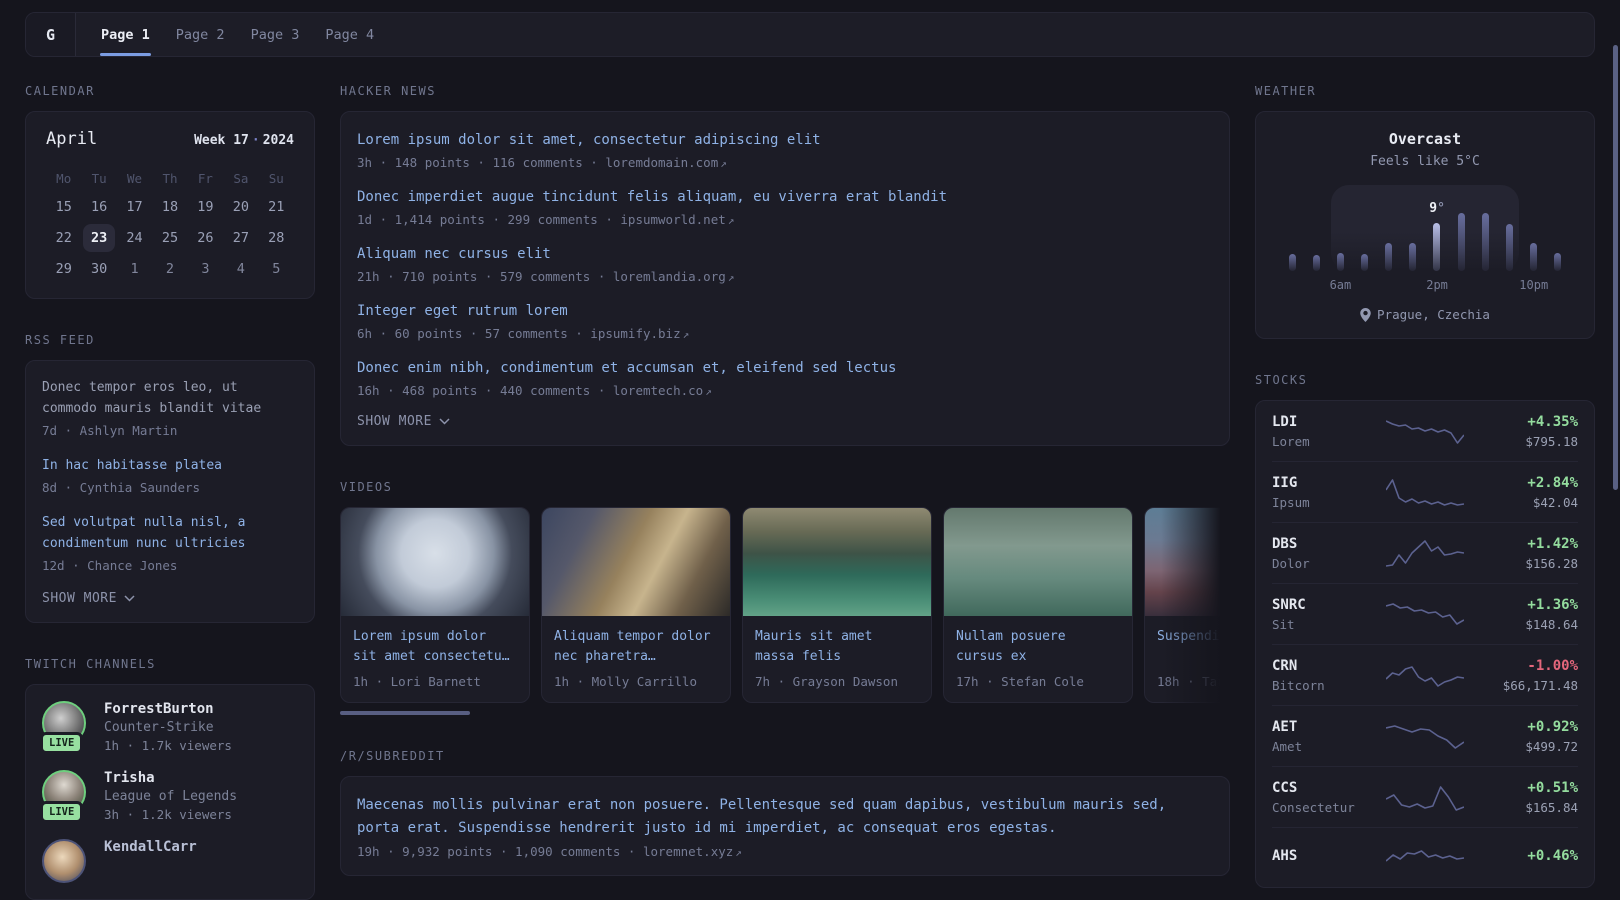 This screenshot has height=900, width=1620. I want to click on video-title: Mauris sit amet massa felis, so click(837, 647).